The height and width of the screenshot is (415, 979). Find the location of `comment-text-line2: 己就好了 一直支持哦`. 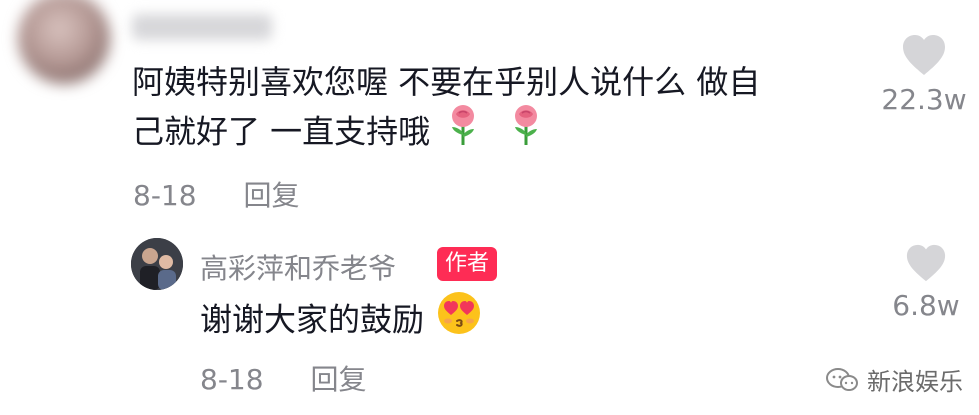

comment-text-line2: 己就好了 一直支持哦 is located at coordinates (337, 133).